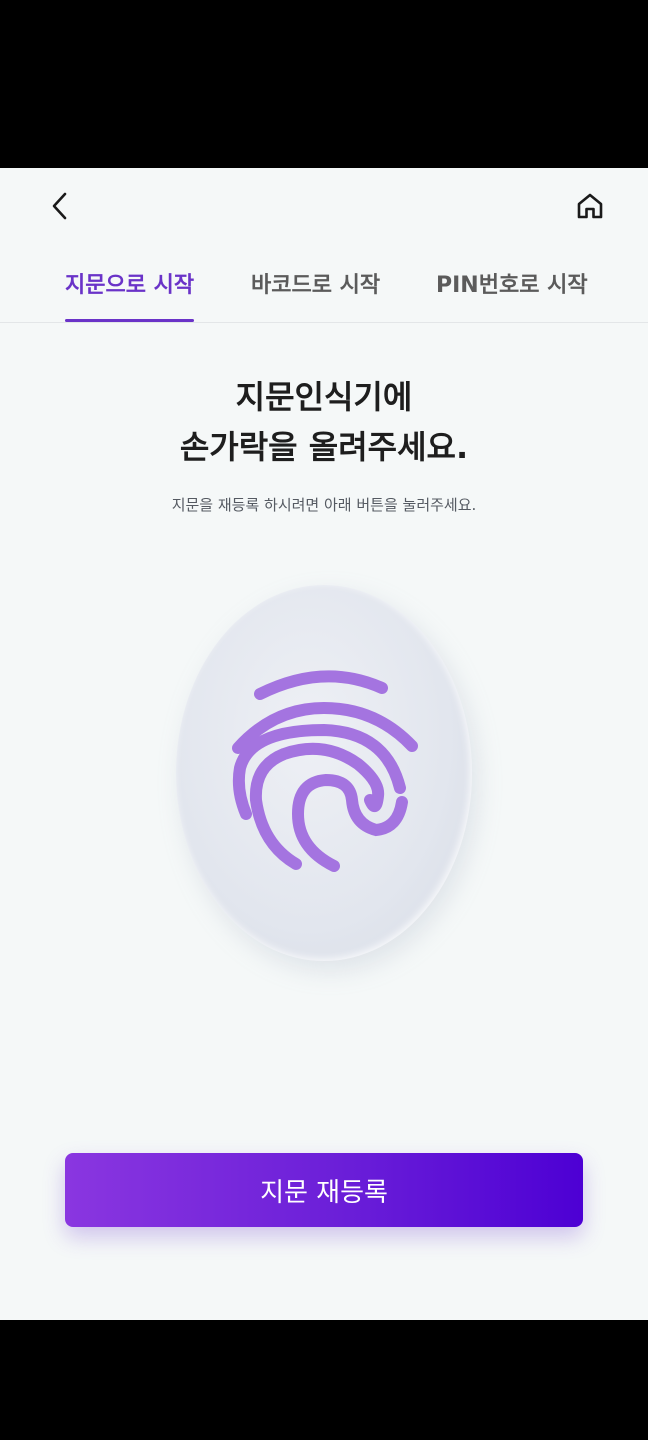  Describe the element at coordinates (512, 291) in the screenshot. I see `tab-pin: PIN번호로 시작` at that location.